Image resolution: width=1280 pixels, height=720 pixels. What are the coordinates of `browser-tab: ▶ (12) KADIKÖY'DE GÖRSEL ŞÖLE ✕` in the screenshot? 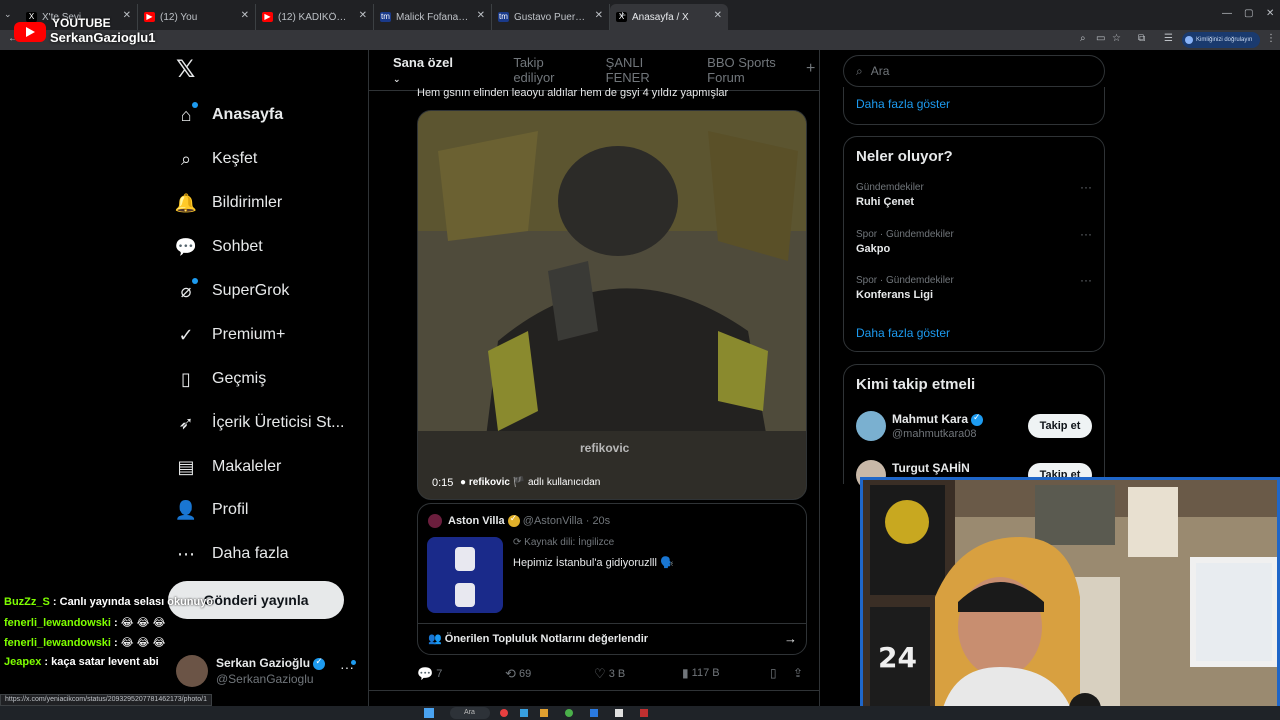 It's located at (315, 17).